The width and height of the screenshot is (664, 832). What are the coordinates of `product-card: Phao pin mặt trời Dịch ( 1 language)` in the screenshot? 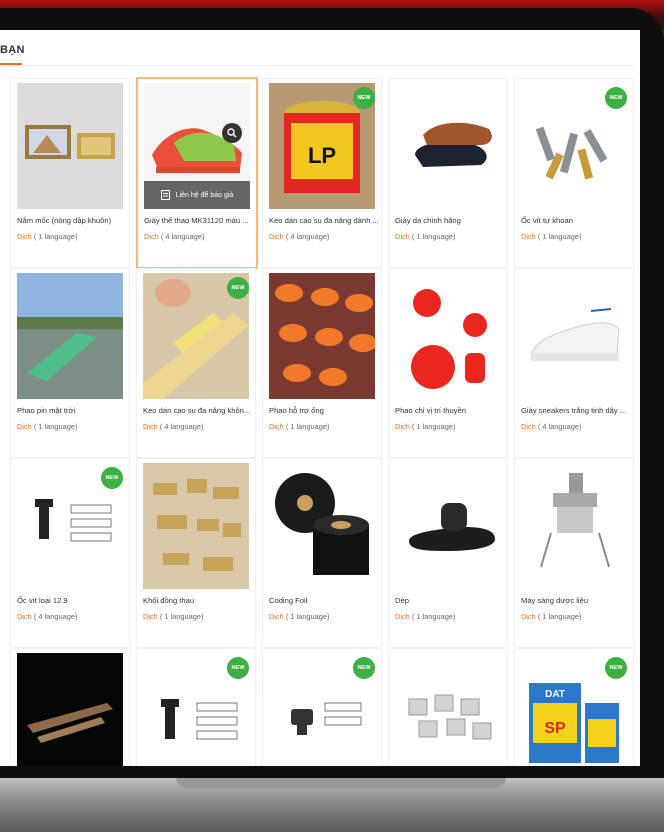 It's located at (70, 363).